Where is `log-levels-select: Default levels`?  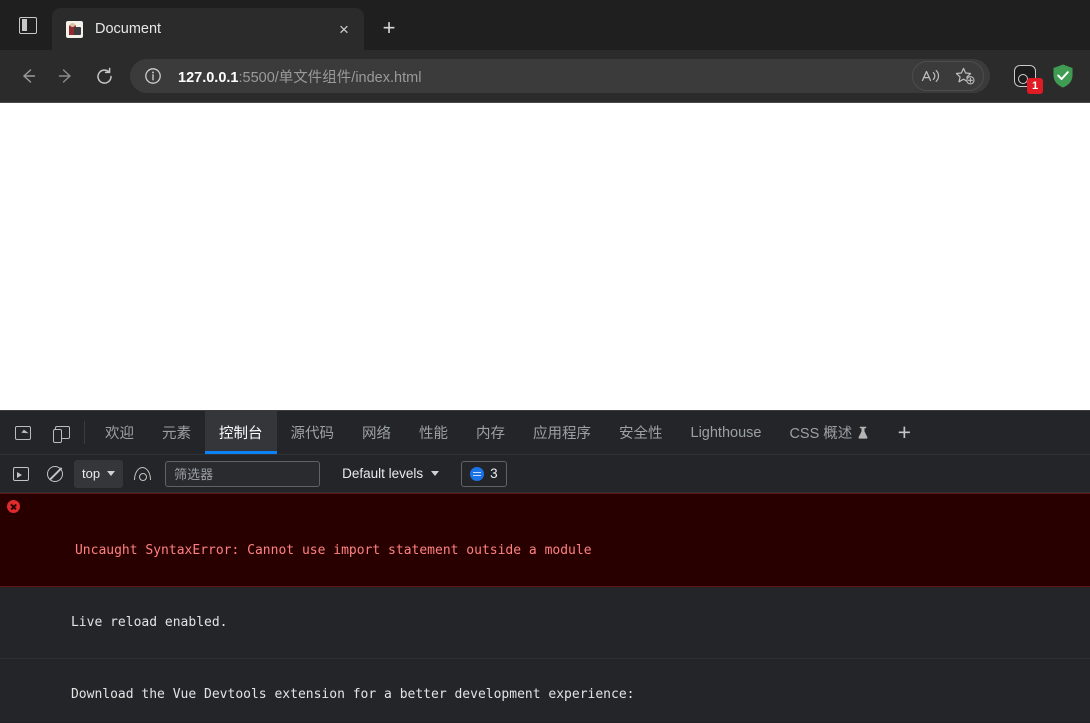 log-levels-select: Default levels is located at coordinates (390, 474).